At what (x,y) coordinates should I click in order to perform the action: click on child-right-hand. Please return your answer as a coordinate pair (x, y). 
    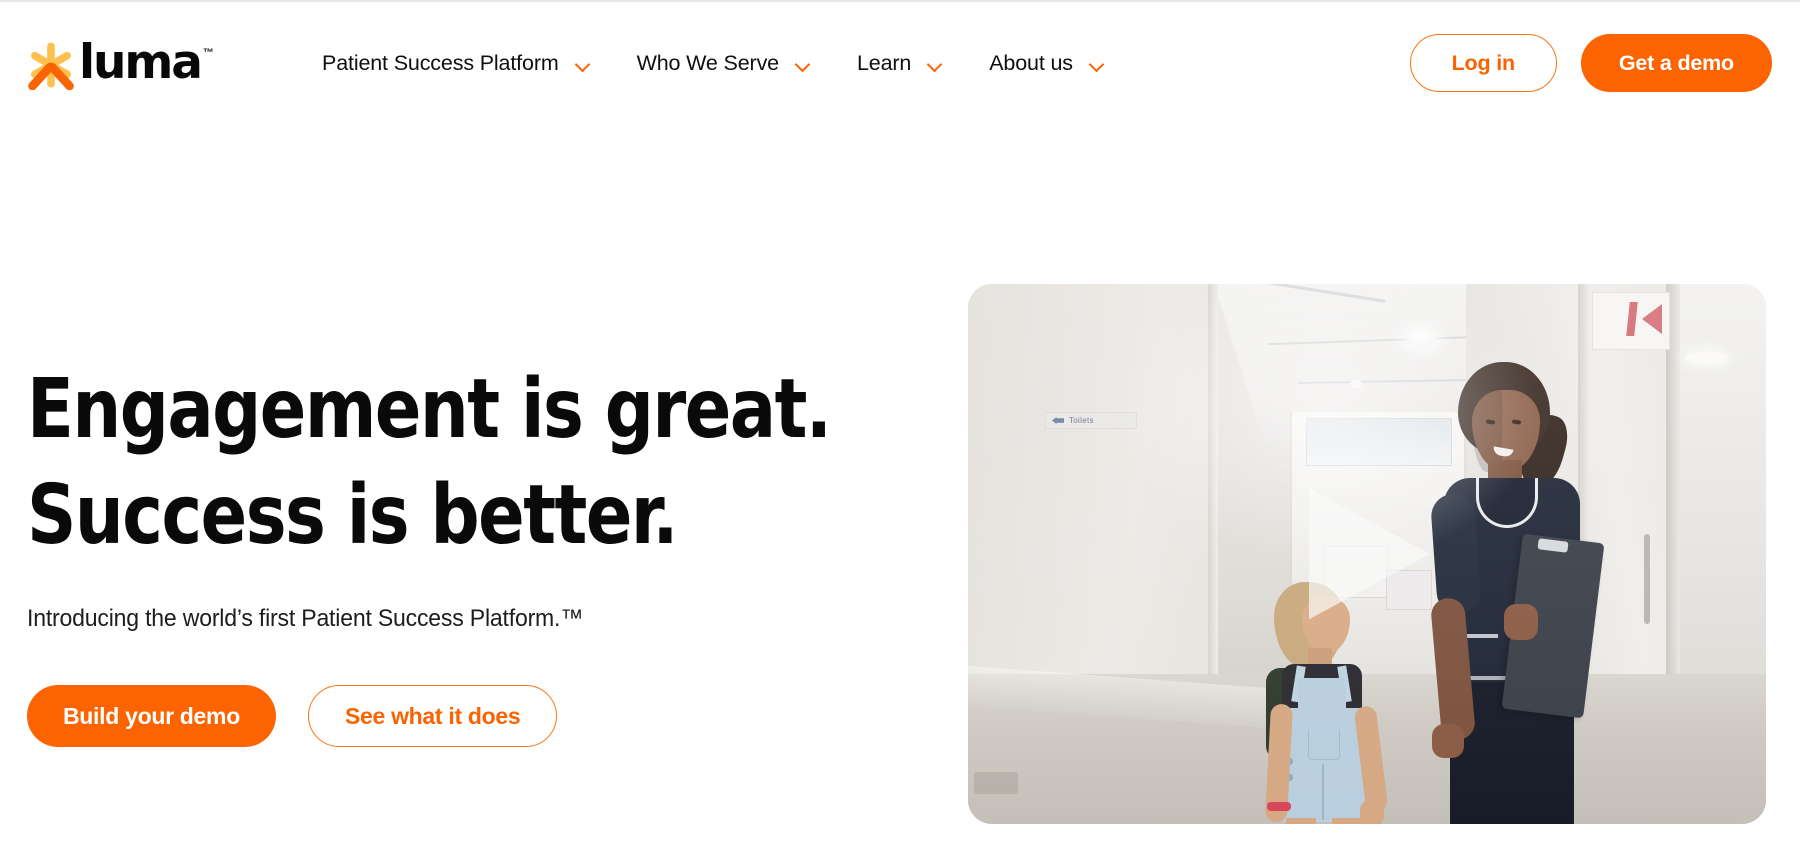
    Looking at the image, I should click on (1372, 812).